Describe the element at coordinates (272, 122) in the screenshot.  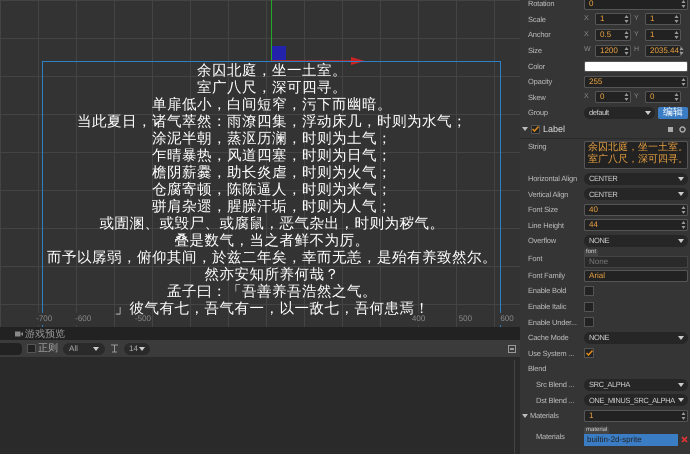
I see `poem-line: 当此夏日，诸气萃然：雨潦四集，浮动床几，时则为水气；` at that location.